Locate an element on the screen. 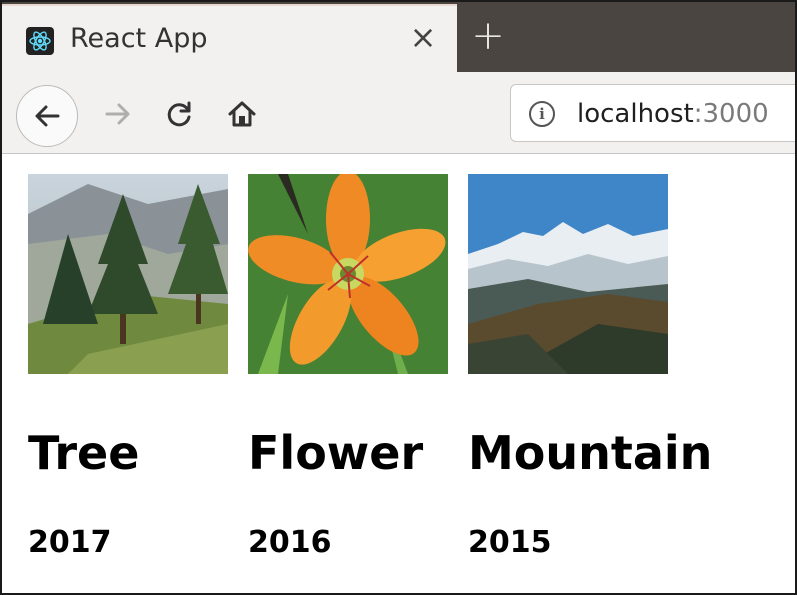 This screenshot has width=797, height=595. back-button is located at coordinates (47, 116).